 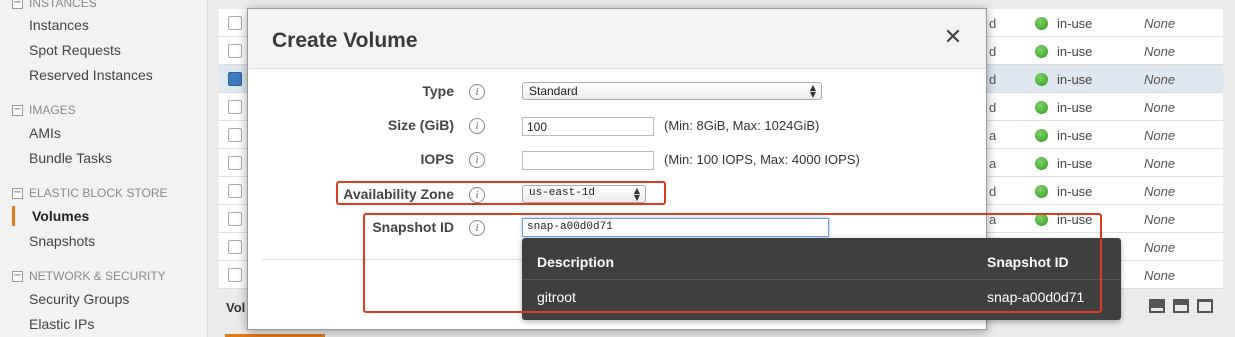 I want to click on section-label: NETWORK & SECURITY, so click(x=97, y=276).